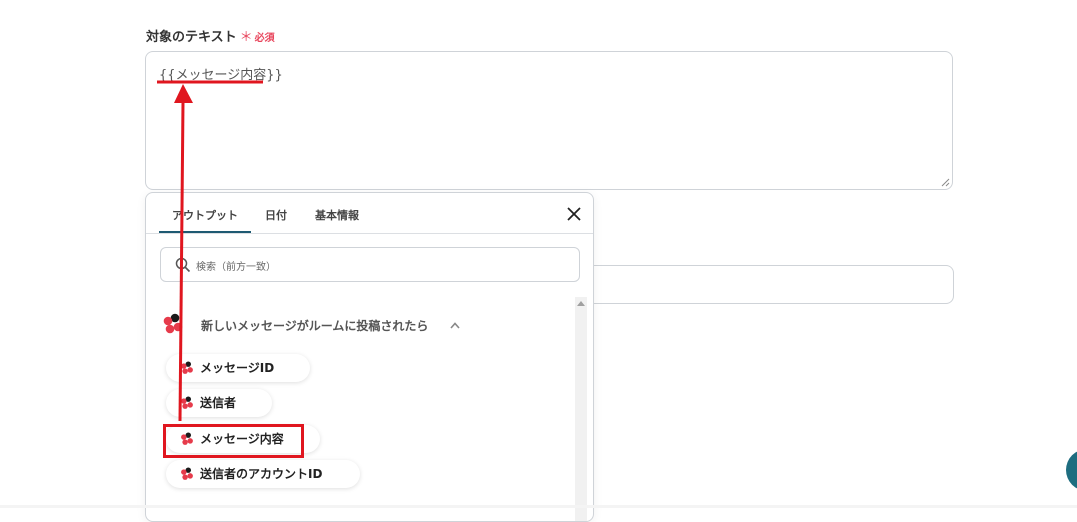 This screenshot has width=1077, height=522. Describe the element at coordinates (205, 220) in the screenshot. I see `tab-output: アウトプット` at that location.